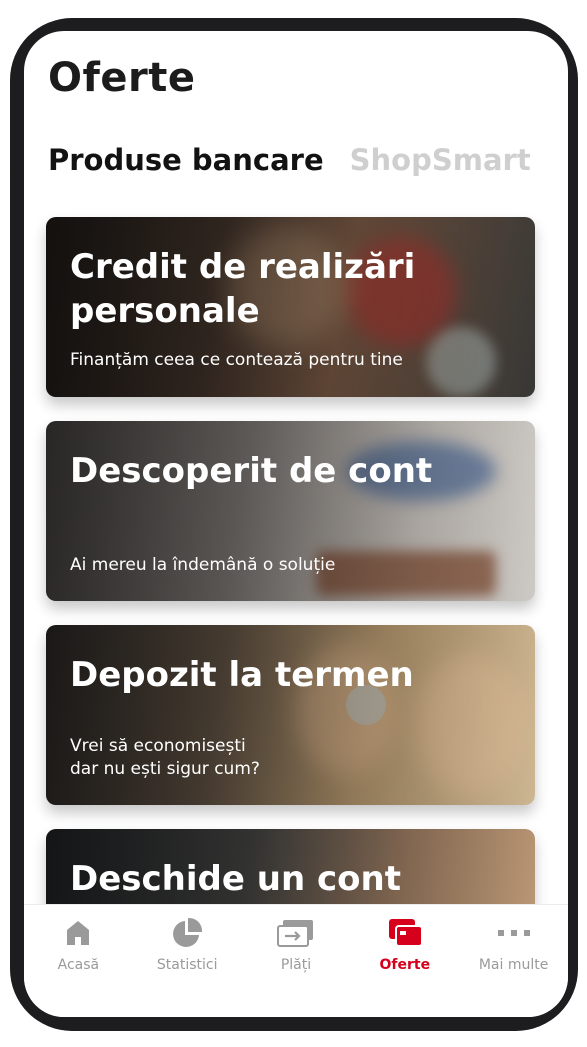 The height and width of the screenshot is (1047, 587). What do you see at coordinates (122, 78) in the screenshot?
I see `page-title: Oferte` at bounding box center [122, 78].